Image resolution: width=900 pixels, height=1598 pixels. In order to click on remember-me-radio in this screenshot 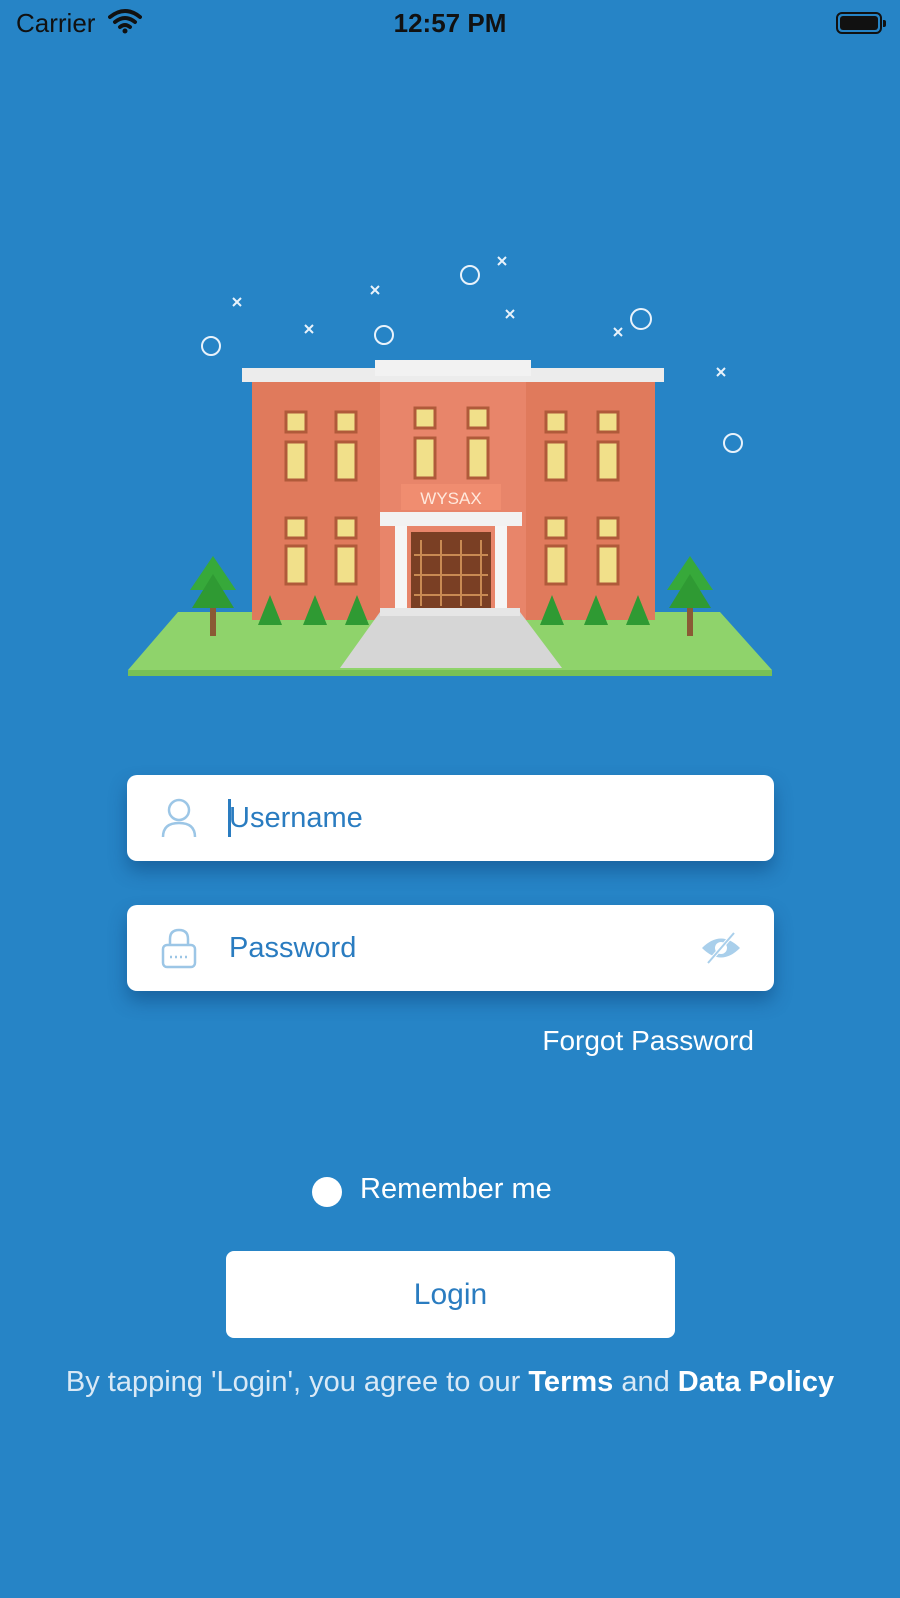, I will do `click(327, 1192)`.